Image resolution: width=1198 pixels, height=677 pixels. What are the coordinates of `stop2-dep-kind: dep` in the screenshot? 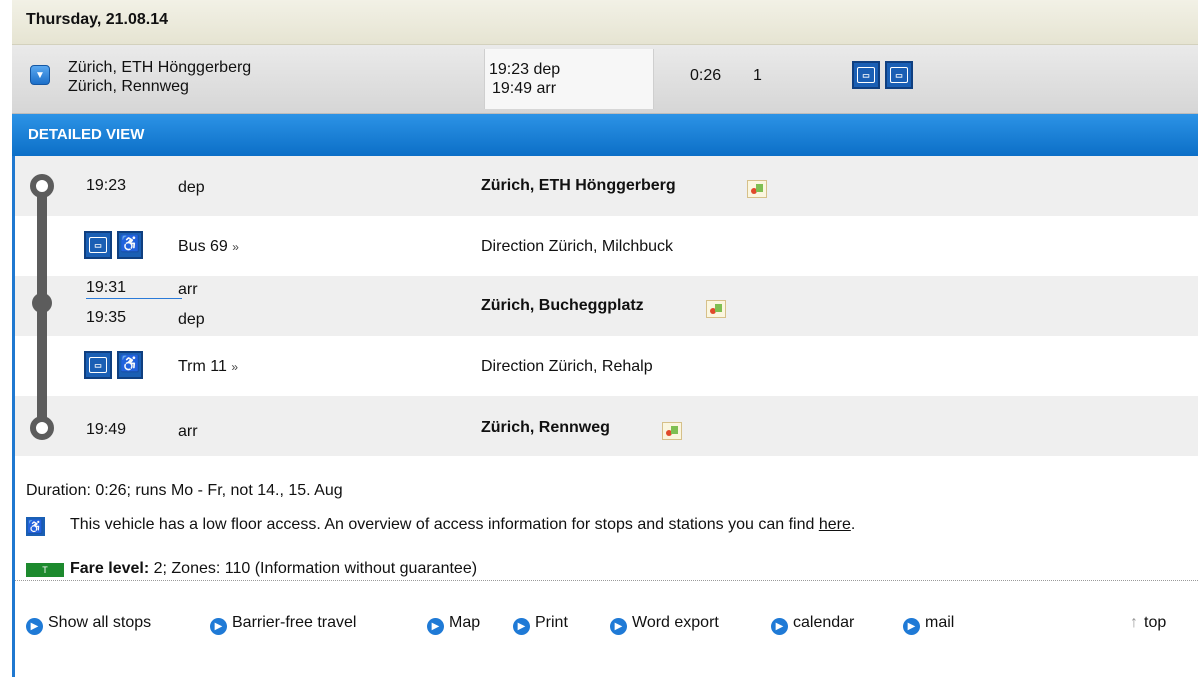 It's located at (191, 319).